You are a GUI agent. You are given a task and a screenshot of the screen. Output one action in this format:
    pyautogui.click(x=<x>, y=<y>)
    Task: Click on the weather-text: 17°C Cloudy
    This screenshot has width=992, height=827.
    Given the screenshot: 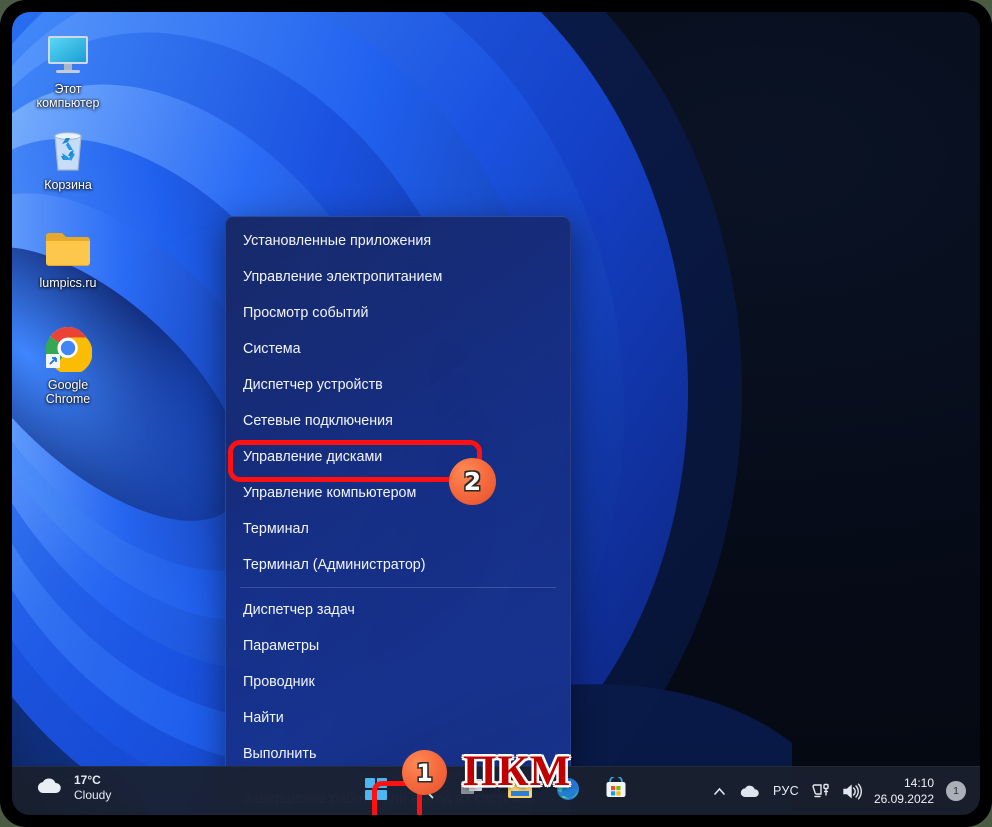 What is the action you would take?
    pyautogui.click(x=92, y=788)
    